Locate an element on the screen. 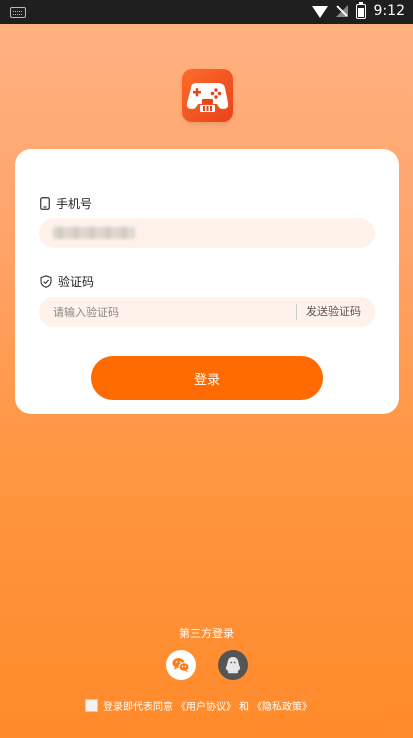 Image resolution: width=413 pixels, height=738 pixels. battery-icon is located at coordinates (360, 10).